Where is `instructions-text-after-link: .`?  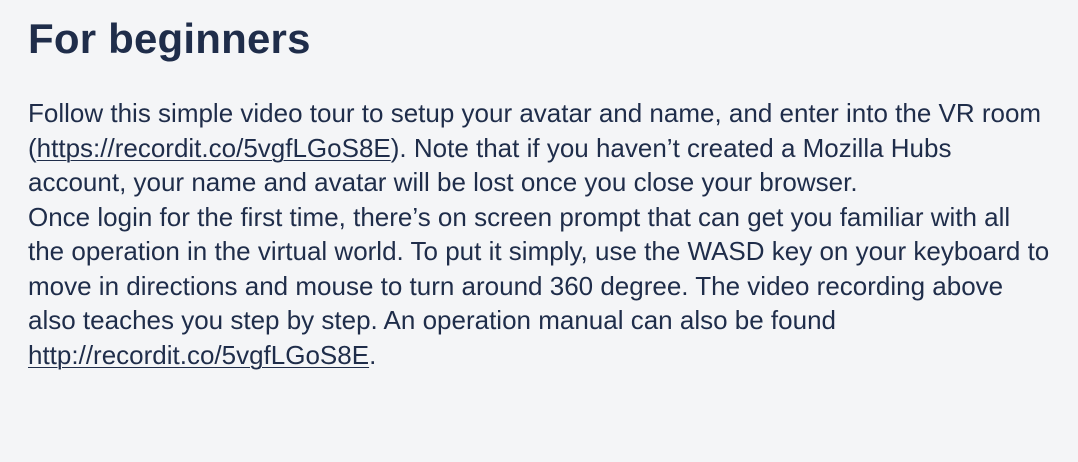
instructions-text-after-link: . is located at coordinates (373, 354).